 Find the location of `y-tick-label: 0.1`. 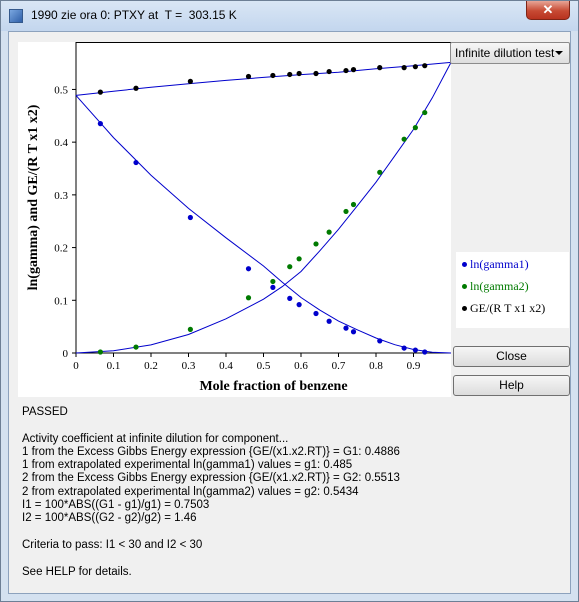

y-tick-label: 0.1 is located at coordinates (61, 301).